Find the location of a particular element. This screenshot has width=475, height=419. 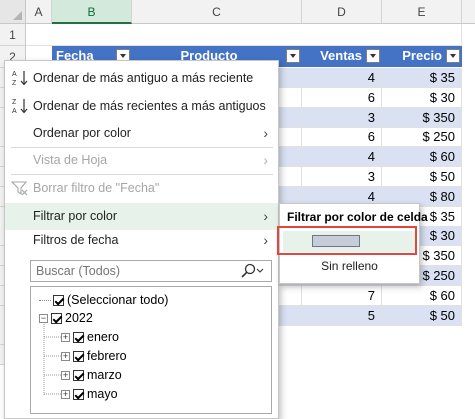

tree-connector-lines is located at coordinates (52, 360).